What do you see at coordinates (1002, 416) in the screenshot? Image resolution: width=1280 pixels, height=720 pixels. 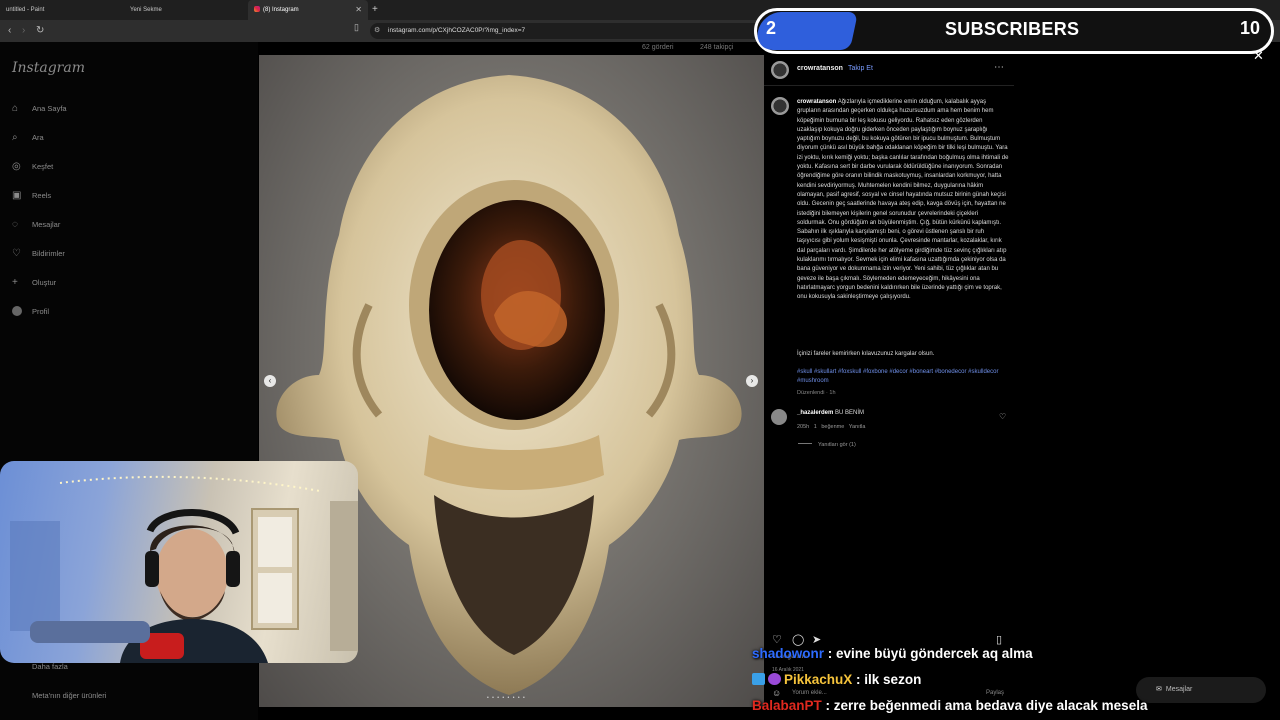 I see `like-comment-icon: ♡` at bounding box center [1002, 416].